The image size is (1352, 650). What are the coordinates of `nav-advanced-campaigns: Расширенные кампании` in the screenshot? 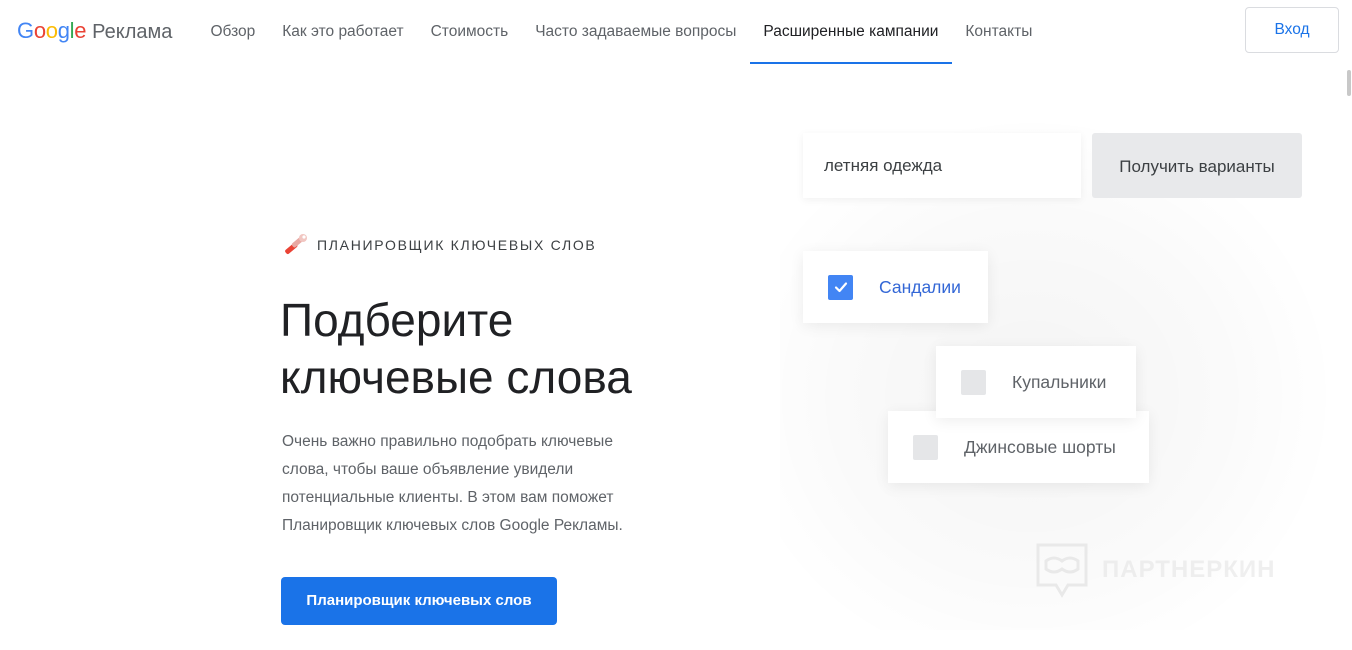 It's located at (850, 32).